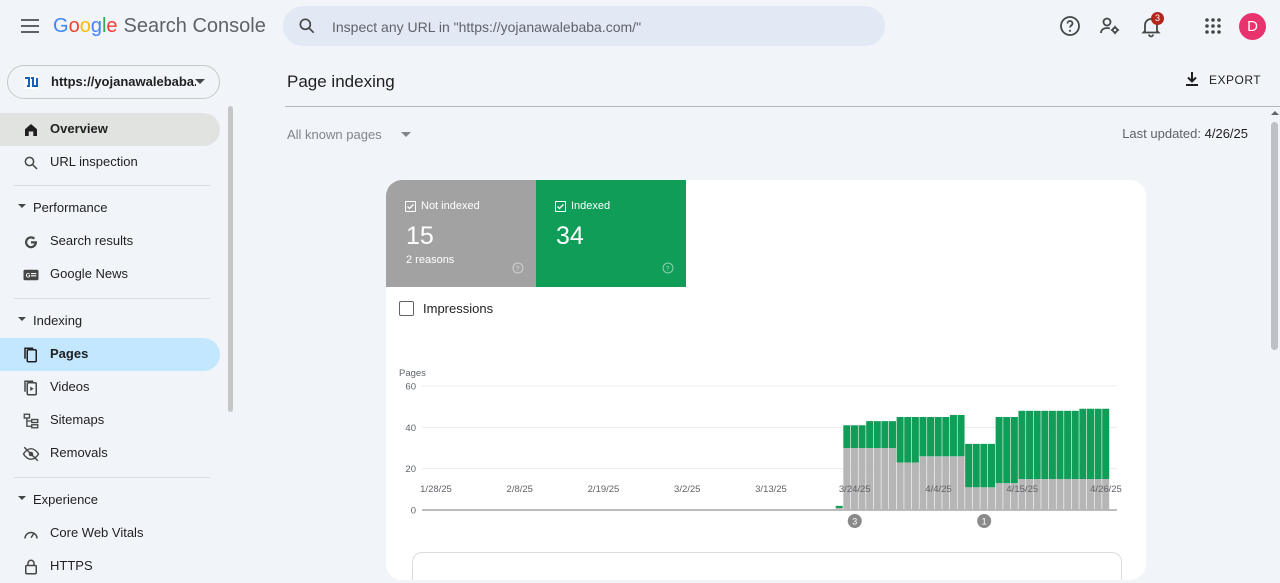 The image size is (1280, 583). What do you see at coordinates (410, 387) in the screenshot?
I see `y-tick-label: 60` at bounding box center [410, 387].